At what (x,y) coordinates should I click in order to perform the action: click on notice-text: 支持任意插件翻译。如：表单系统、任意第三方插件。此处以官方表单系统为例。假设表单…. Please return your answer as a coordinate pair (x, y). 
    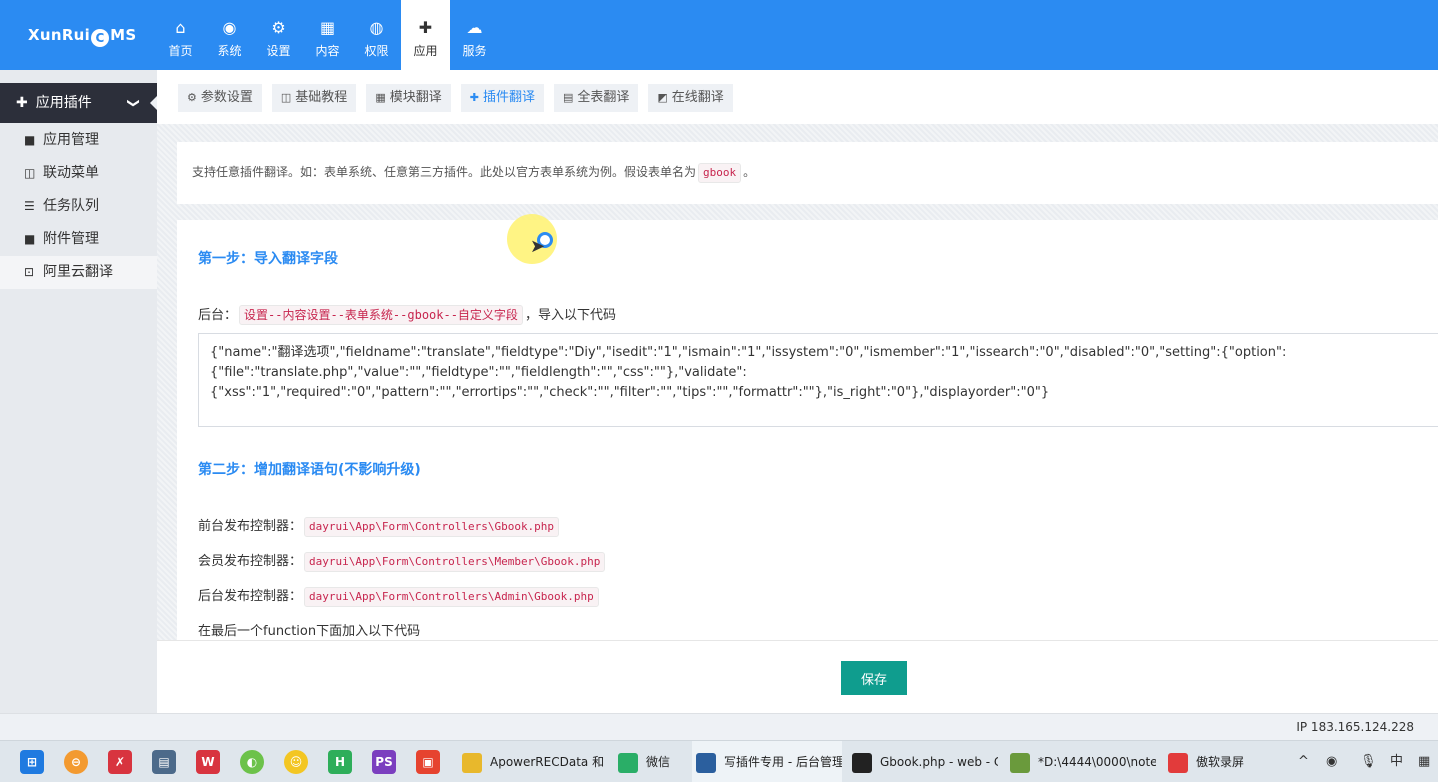
    Looking at the image, I should click on (444, 172).